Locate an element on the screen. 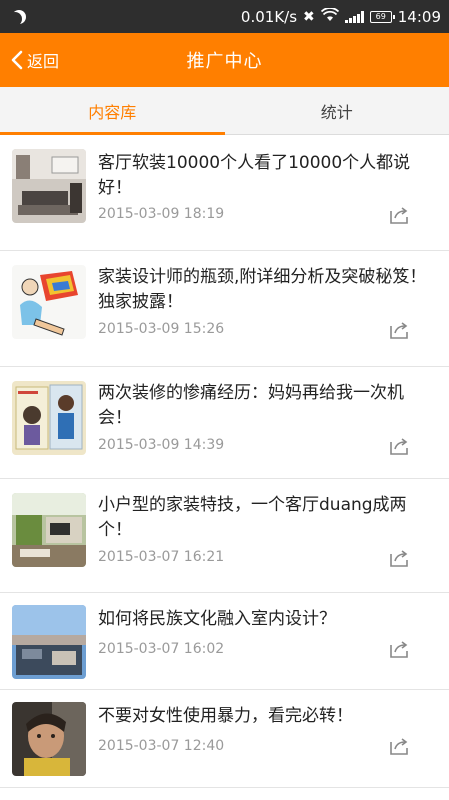  article-title: 两次装修的惨痛经历：妈妈再给我一次机会！ is located at coordinates (251, 405).